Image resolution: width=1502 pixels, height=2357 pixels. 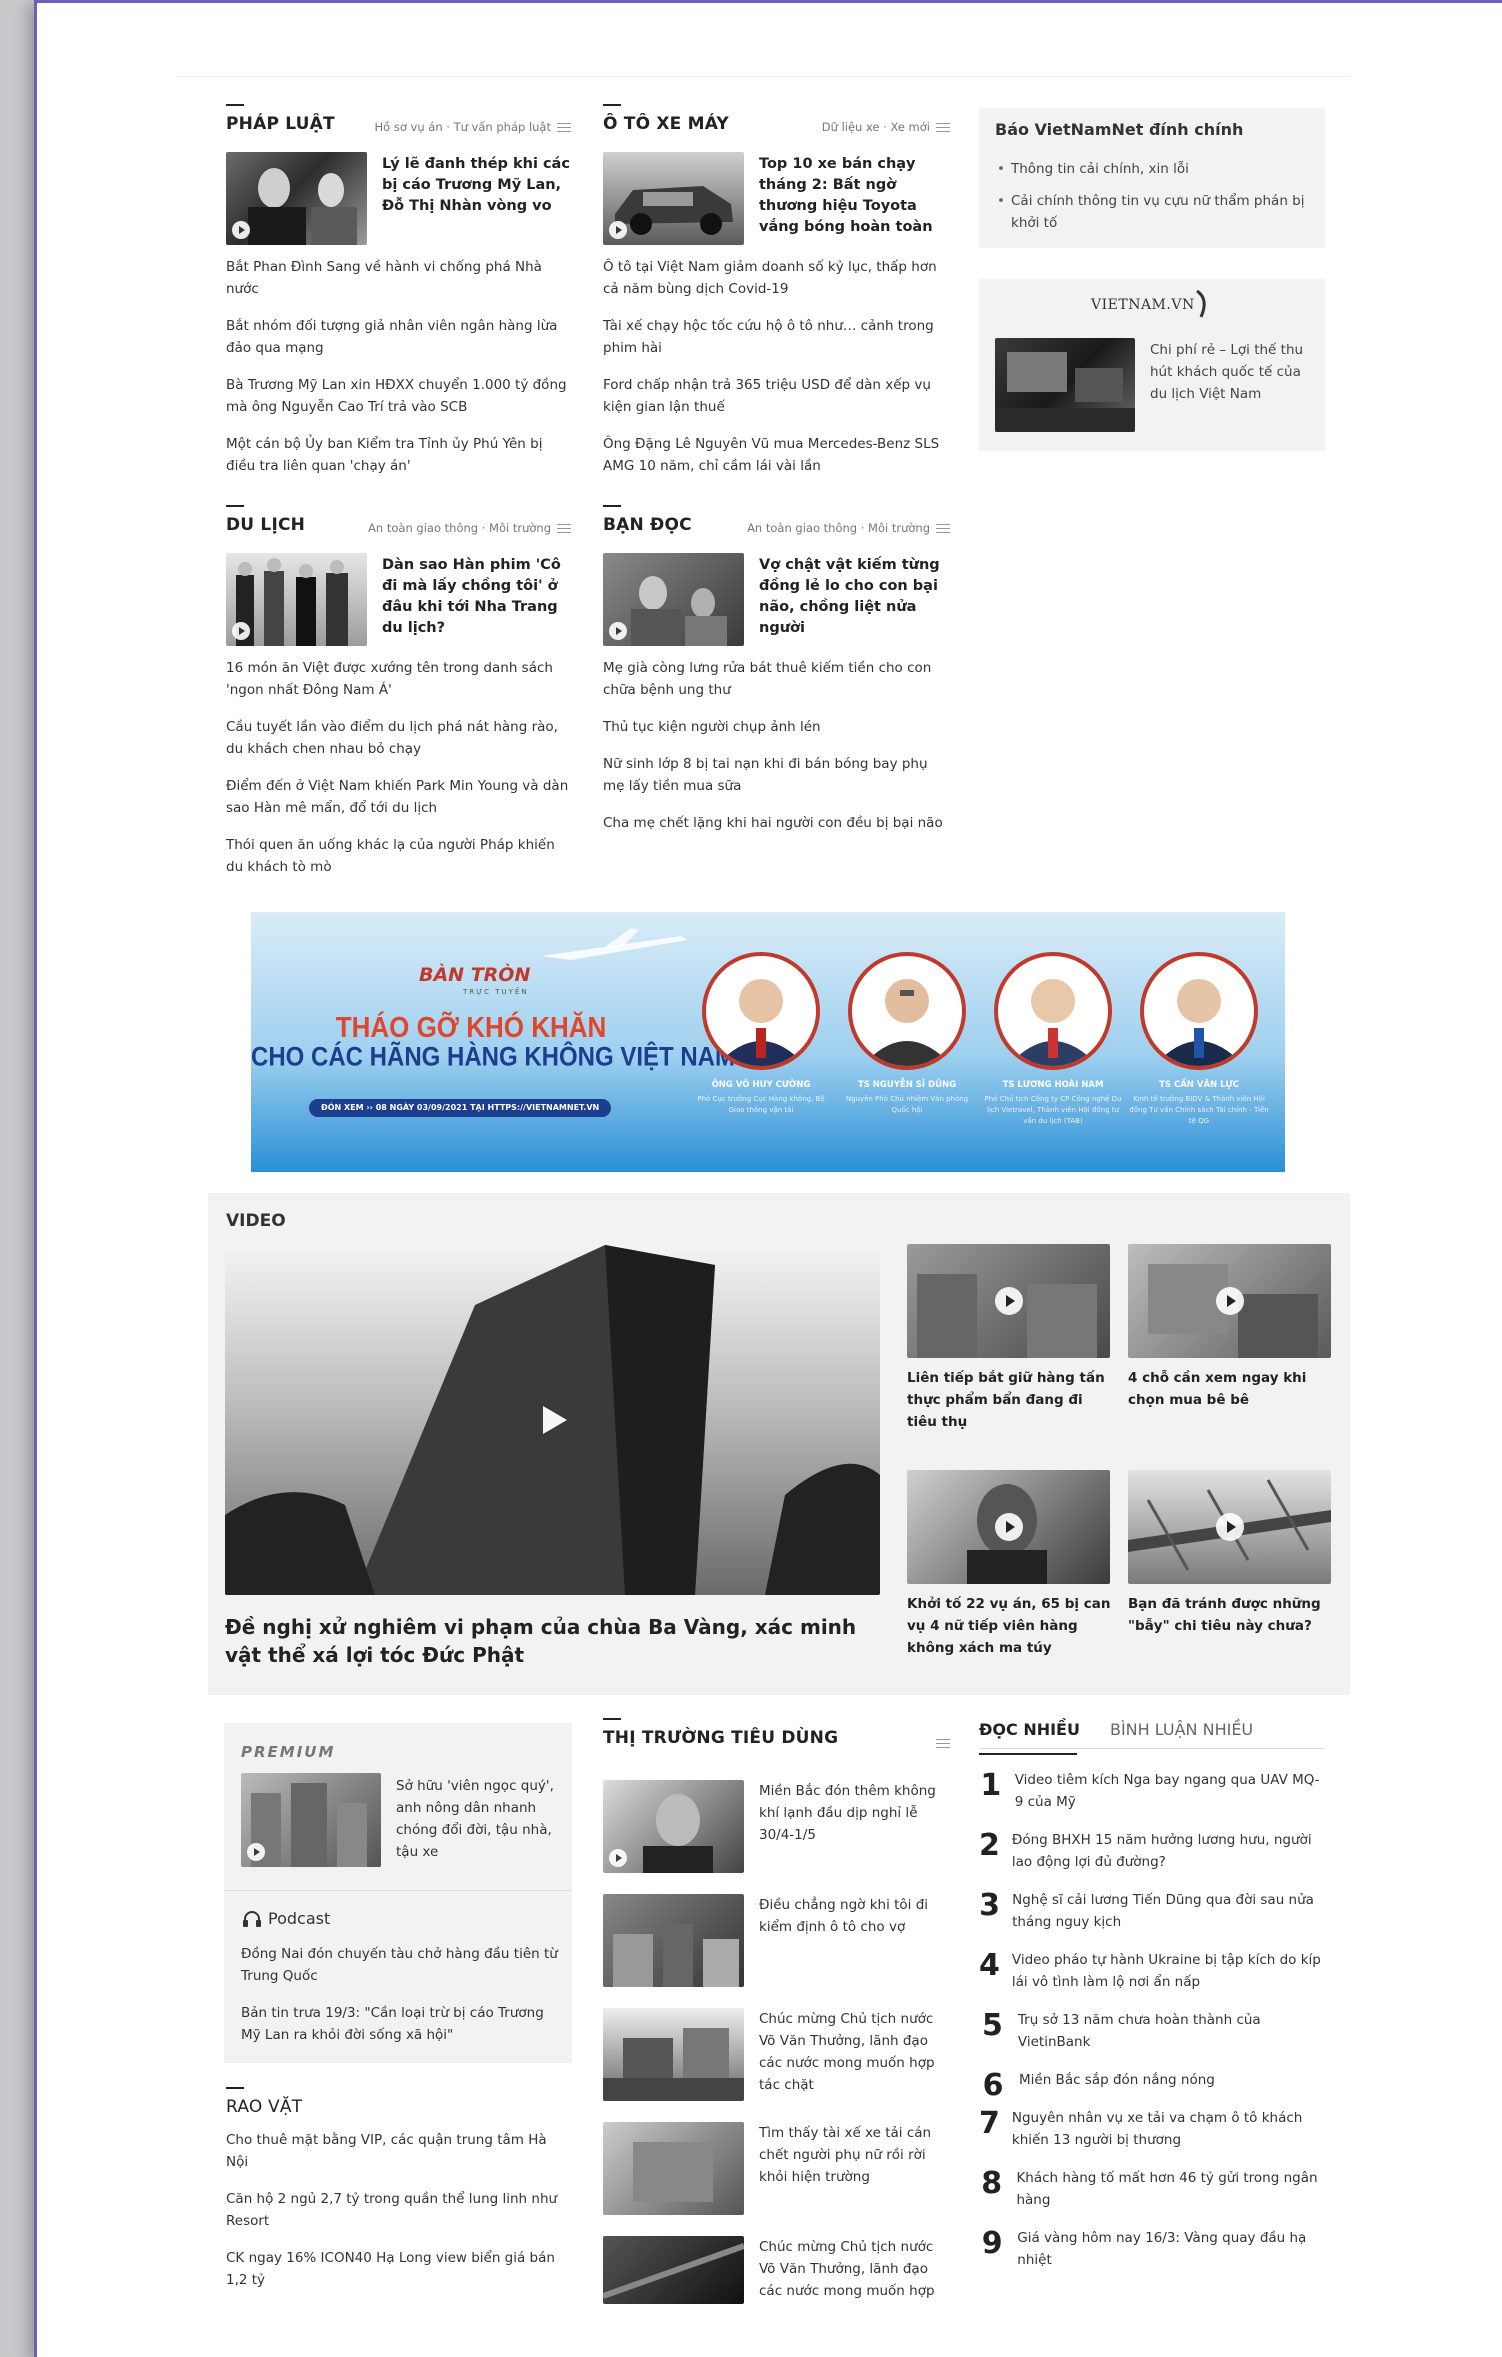 What do you see at coordinates (1181, 1729) in the screenshot?
I see `tab-binh-luan-nhieu: BÌNH LUẬN NHIỀU` at bounding box center [1181, 1729].